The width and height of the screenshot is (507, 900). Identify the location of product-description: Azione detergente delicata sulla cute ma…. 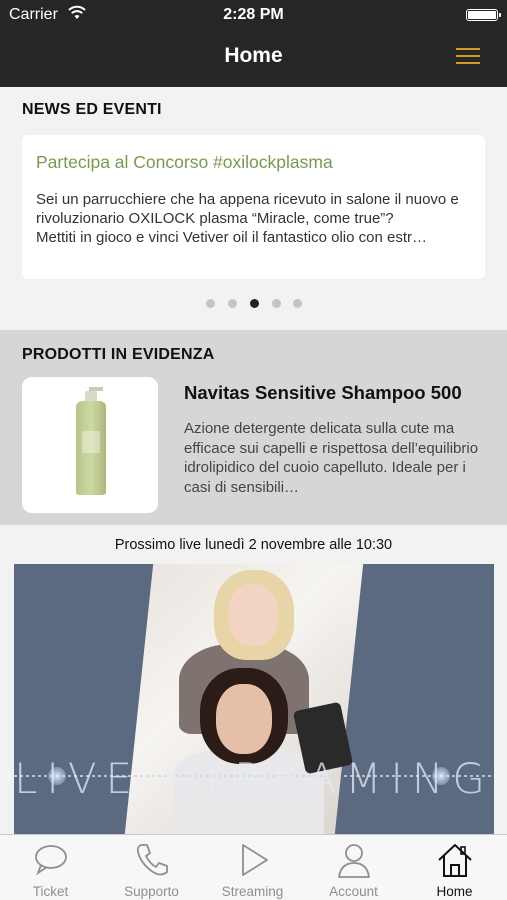
(331, 458).